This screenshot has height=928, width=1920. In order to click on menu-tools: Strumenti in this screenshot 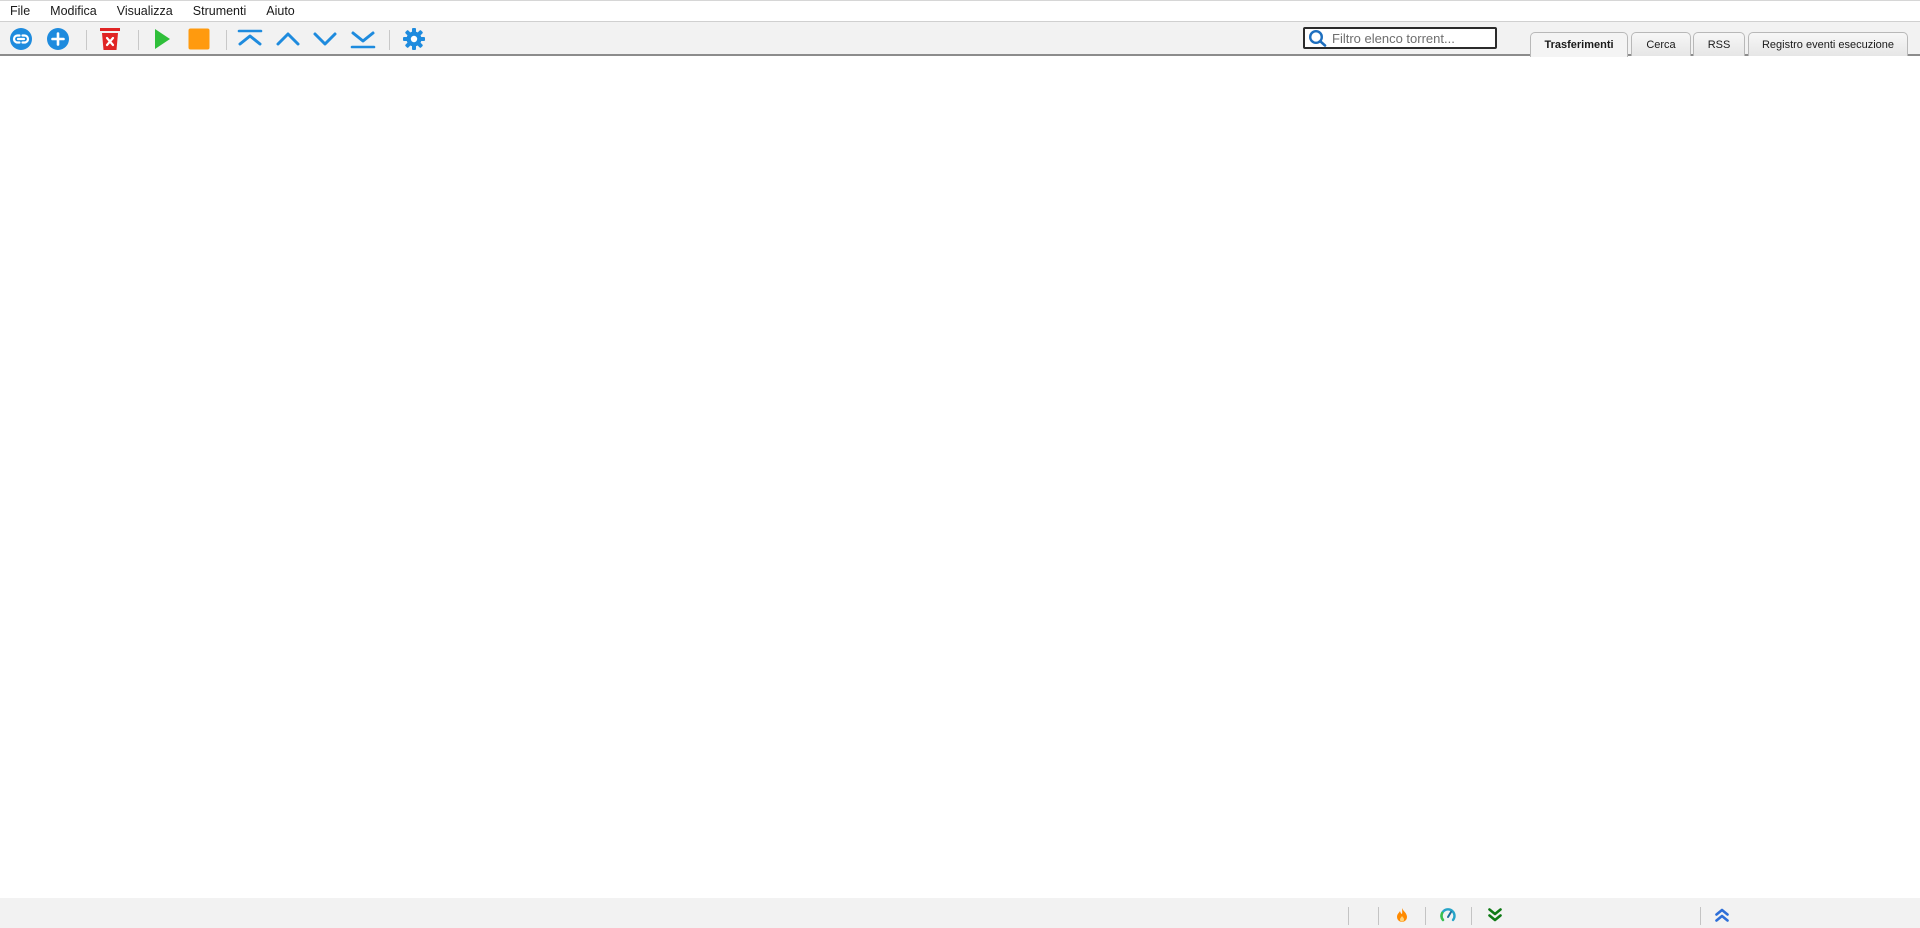, I will do `click(220, 11)`.